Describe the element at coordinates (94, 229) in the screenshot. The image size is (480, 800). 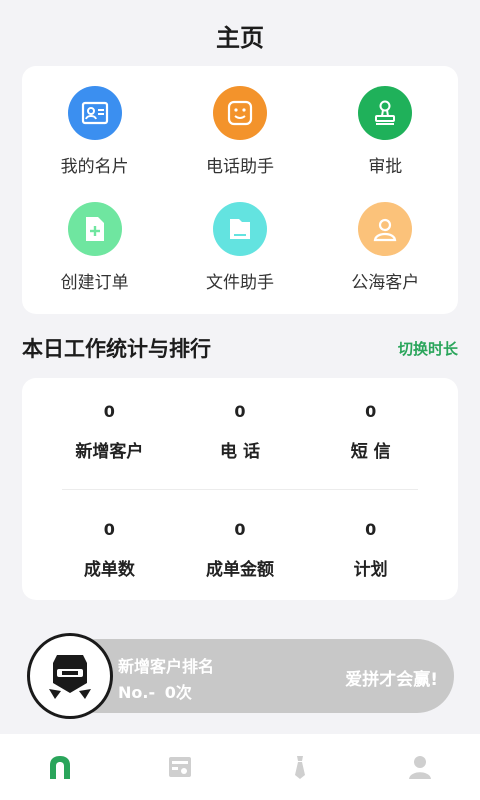
I see `create-order-icon` at that location.